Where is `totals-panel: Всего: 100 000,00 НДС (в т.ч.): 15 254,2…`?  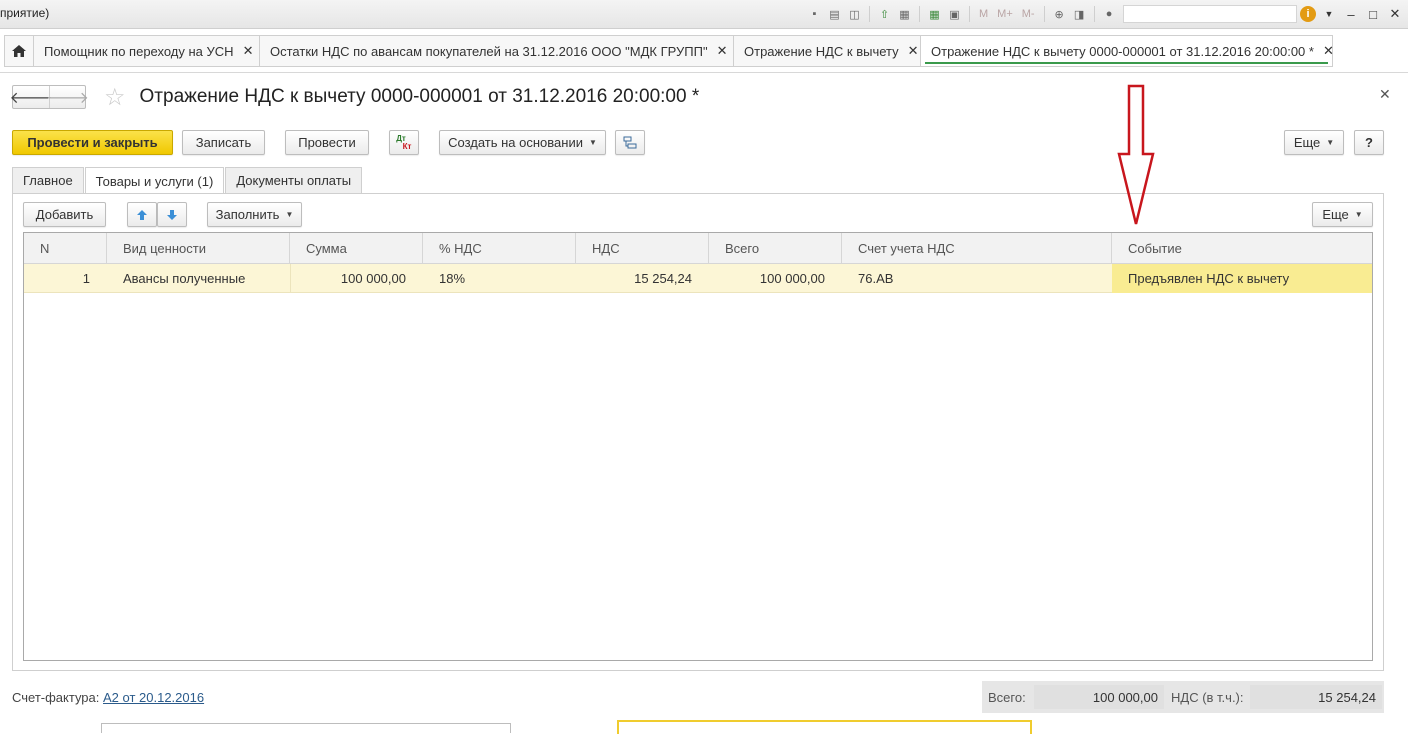 totals-panel: Всего: 100 000,00 НДС (в т.ч.): 15 254,2… is located at coordinates (1183, 697).